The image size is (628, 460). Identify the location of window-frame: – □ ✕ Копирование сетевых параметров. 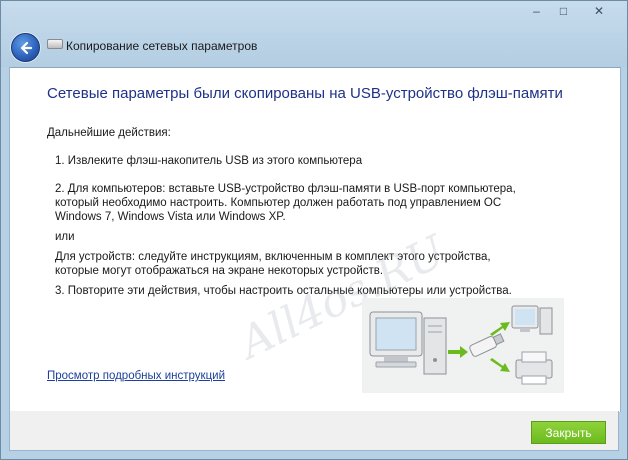
(314, 34).